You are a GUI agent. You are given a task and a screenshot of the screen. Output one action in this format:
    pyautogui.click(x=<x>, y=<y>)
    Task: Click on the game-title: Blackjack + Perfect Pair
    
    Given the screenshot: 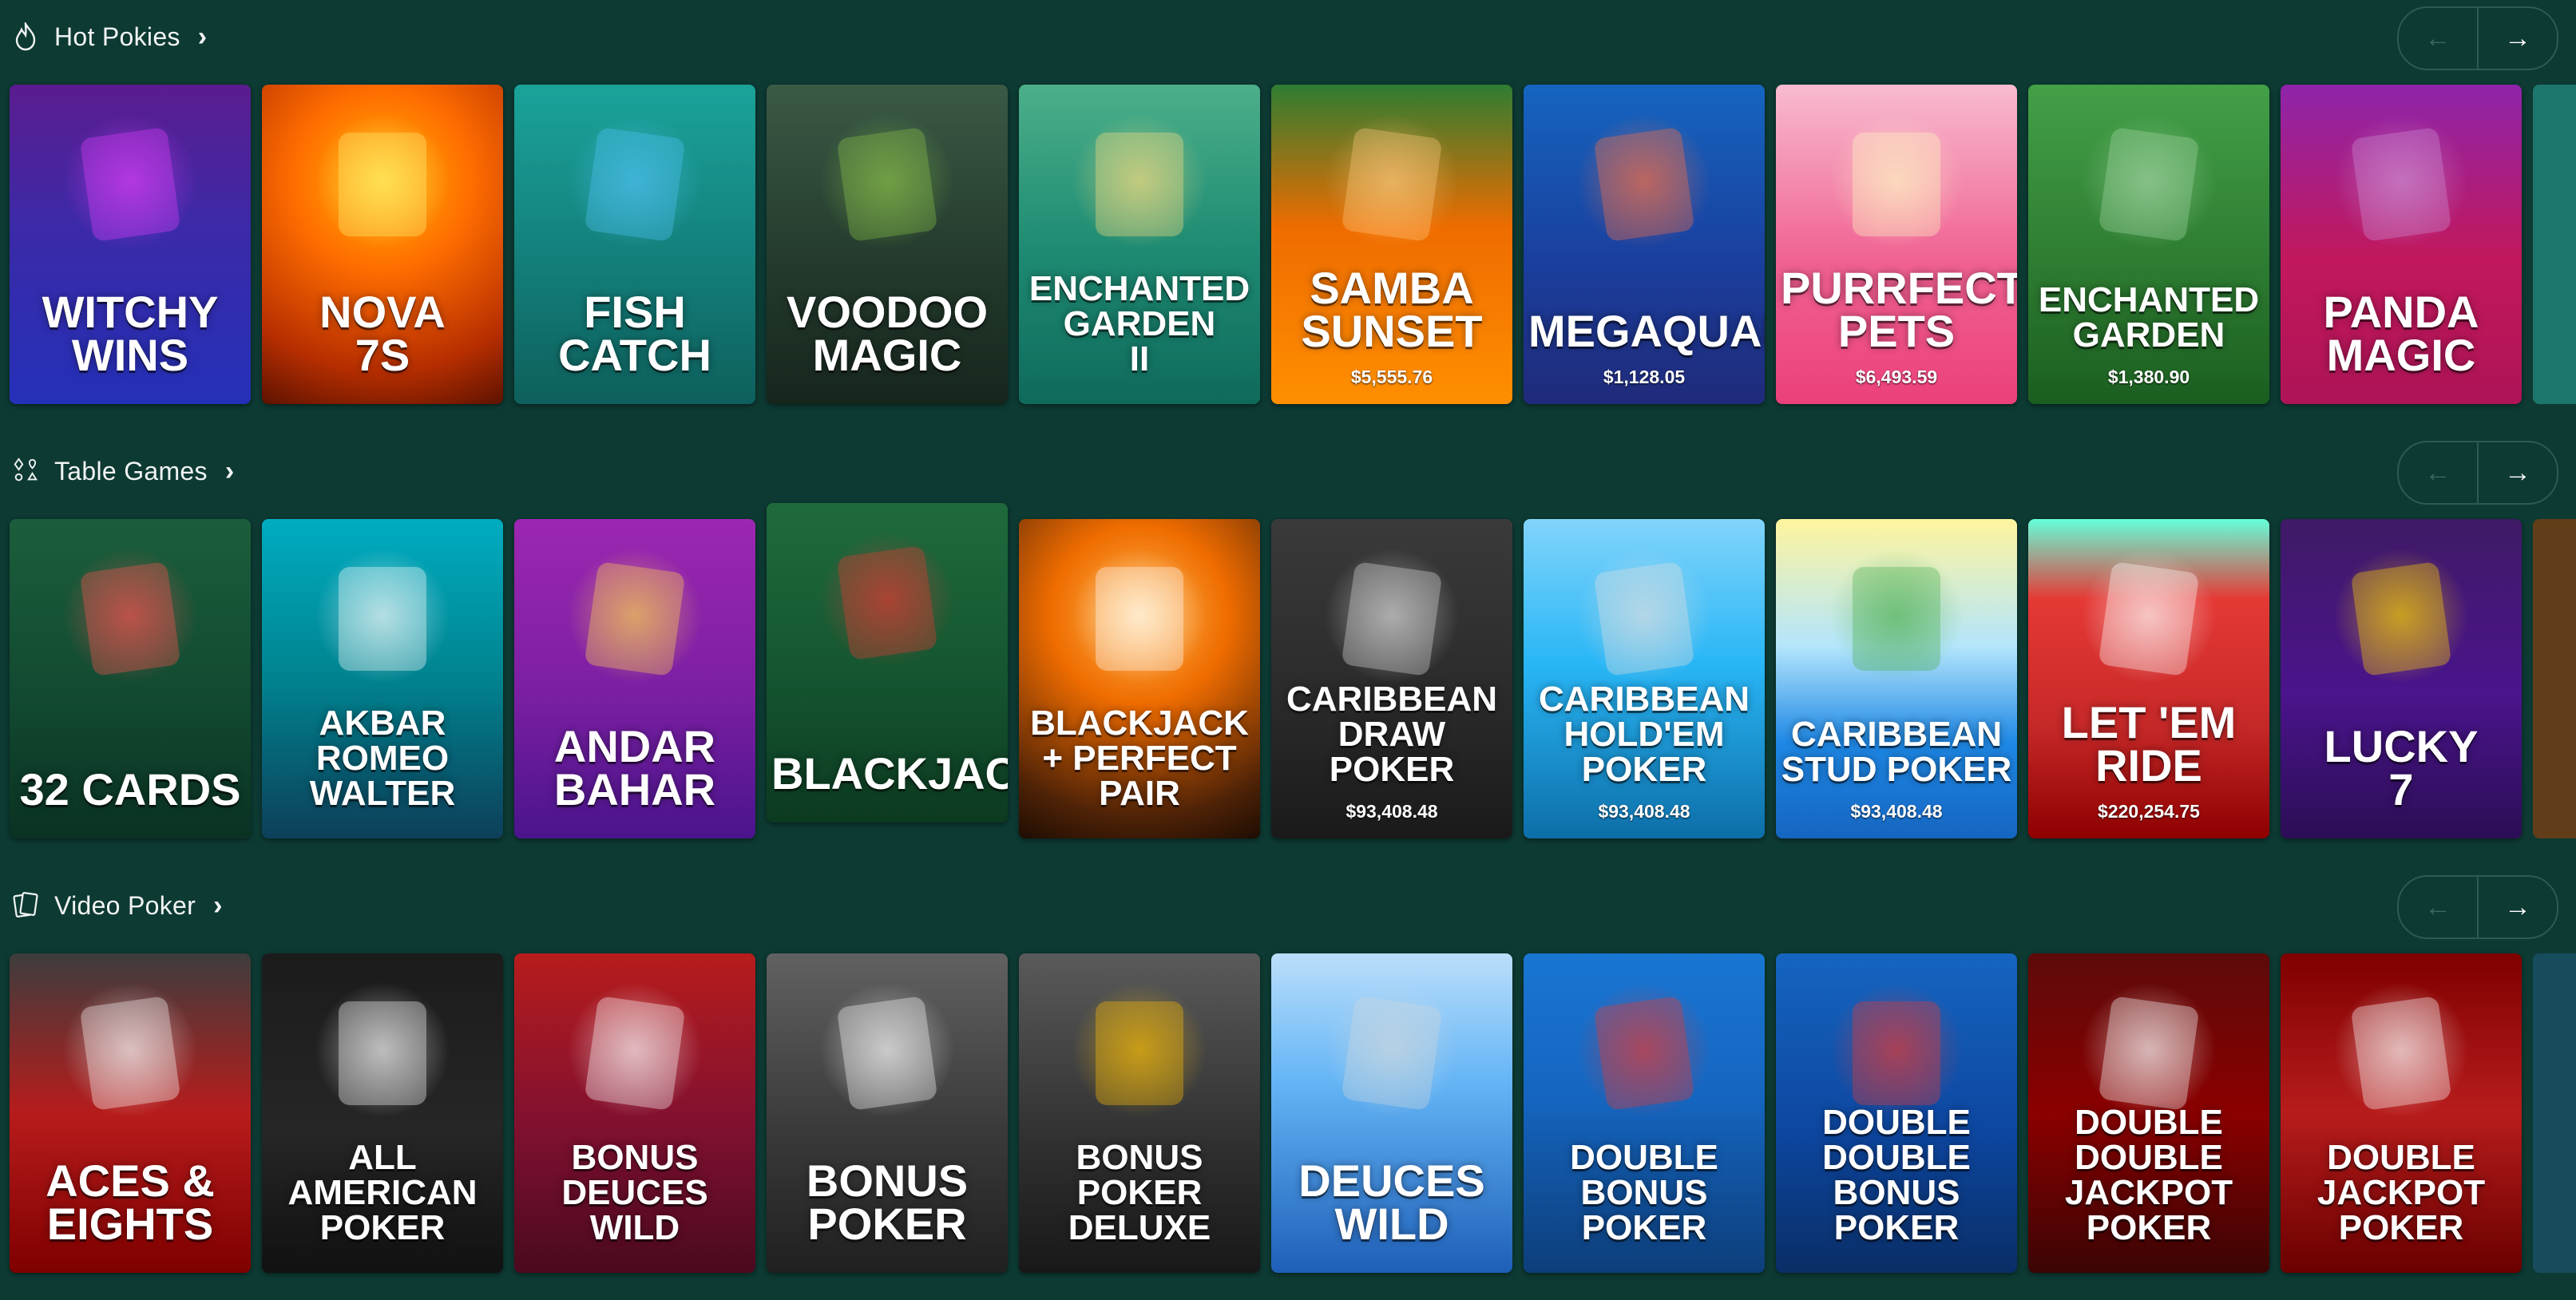 What is the action you would take?
    pyautogui.click(x=1139, y=758)
    